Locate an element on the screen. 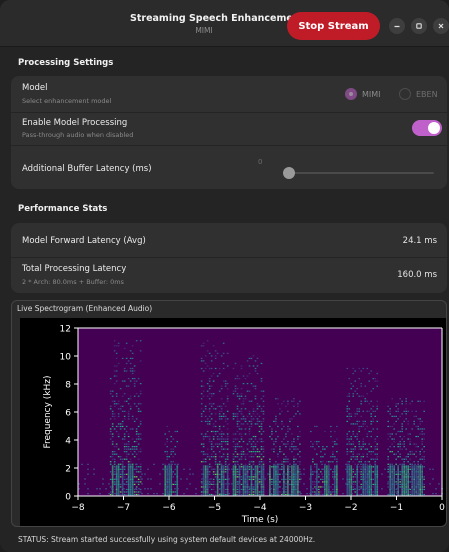 Image resolution: width=449 pixels, height=552 pixels. spectrogram-low-band is located at coordinates (398, 480).